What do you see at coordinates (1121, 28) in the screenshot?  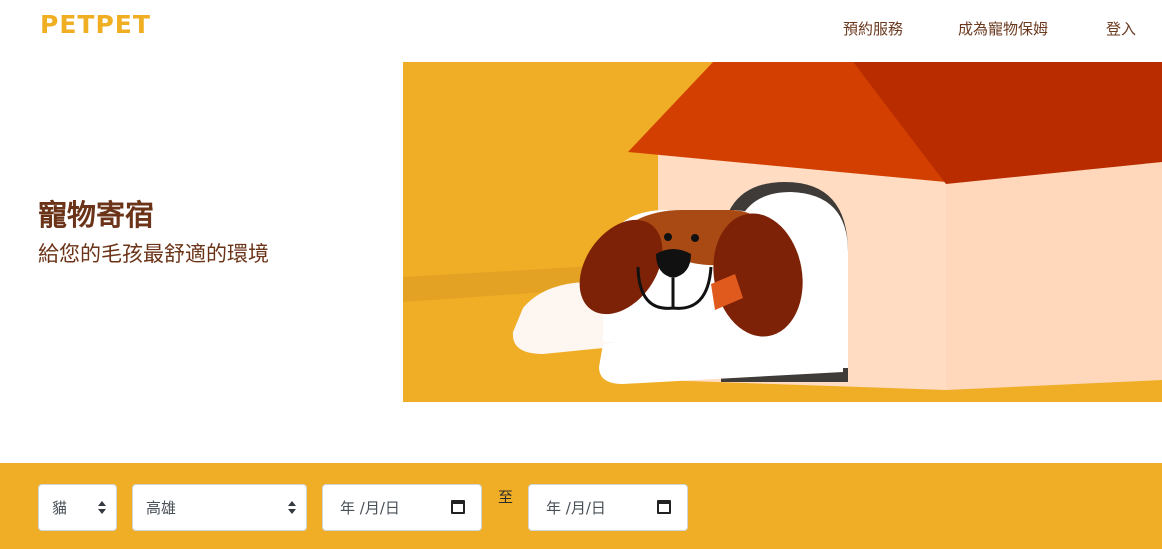 I see `nav-link-login: 登入` at bounding box center [1121, 28].